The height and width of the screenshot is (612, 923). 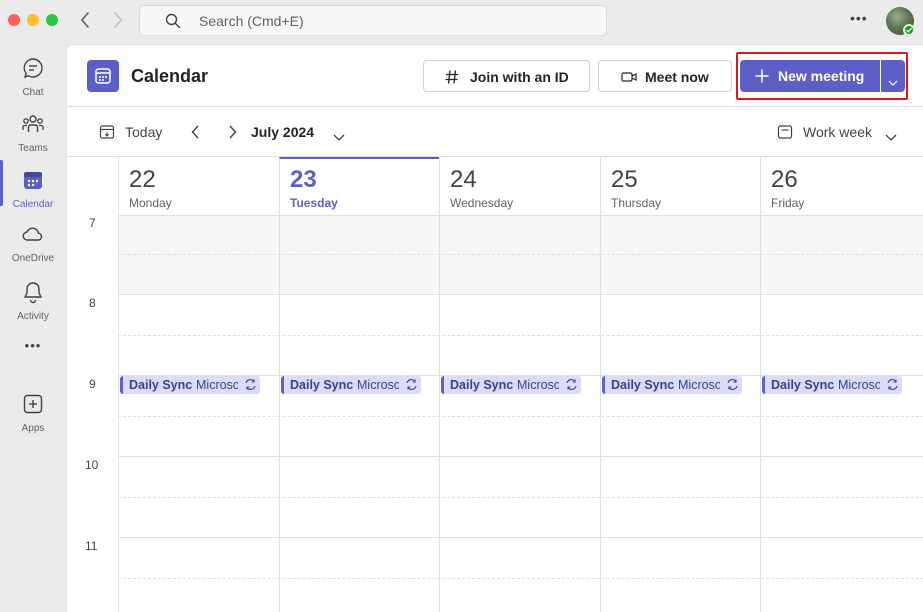 I want to click on close-window-button, so click(x=14, y=20).